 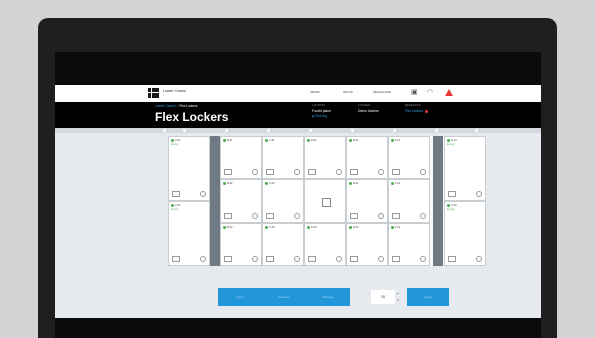 What do you see at coordinates (325, 157) in the screenshot?
I see `locker-cell: D-01` at bounding box center [325, 157].